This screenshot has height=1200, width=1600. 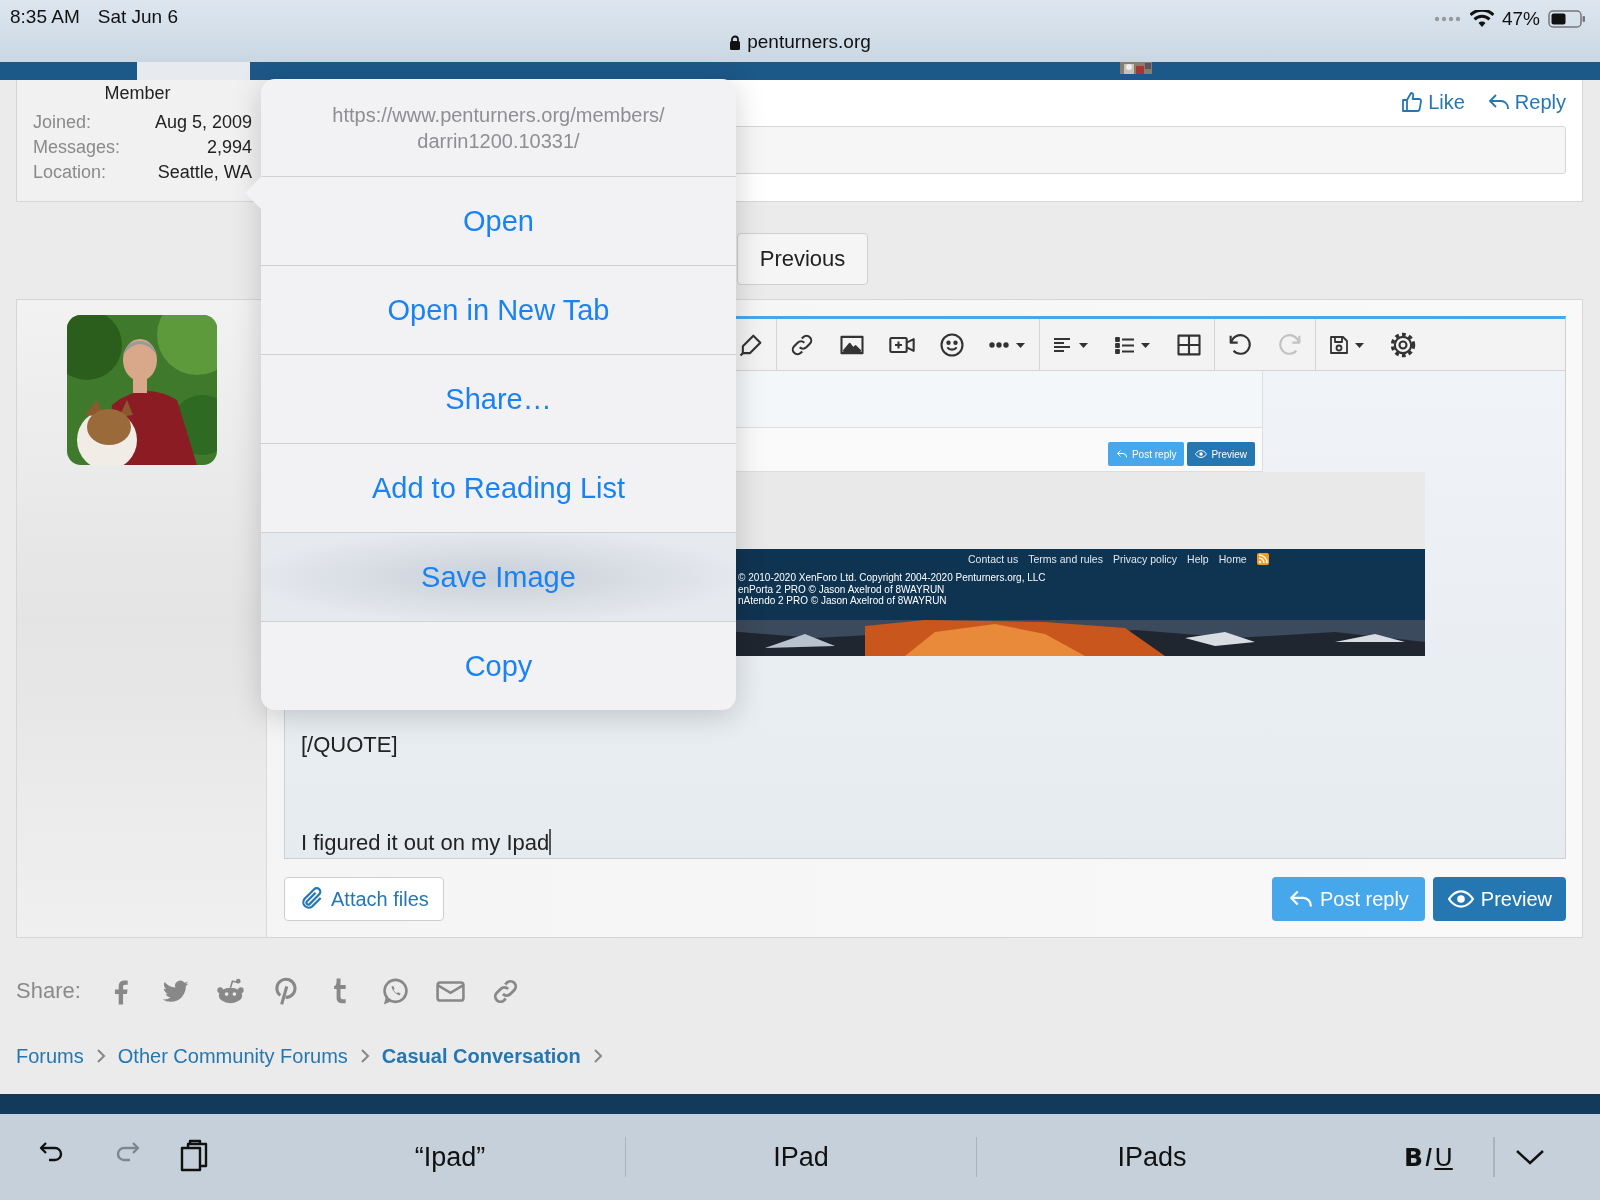 What do you see at coordinates (48, 991) in the screenshot?
I see `share-label: Share:` at bounding box center [48, 991].